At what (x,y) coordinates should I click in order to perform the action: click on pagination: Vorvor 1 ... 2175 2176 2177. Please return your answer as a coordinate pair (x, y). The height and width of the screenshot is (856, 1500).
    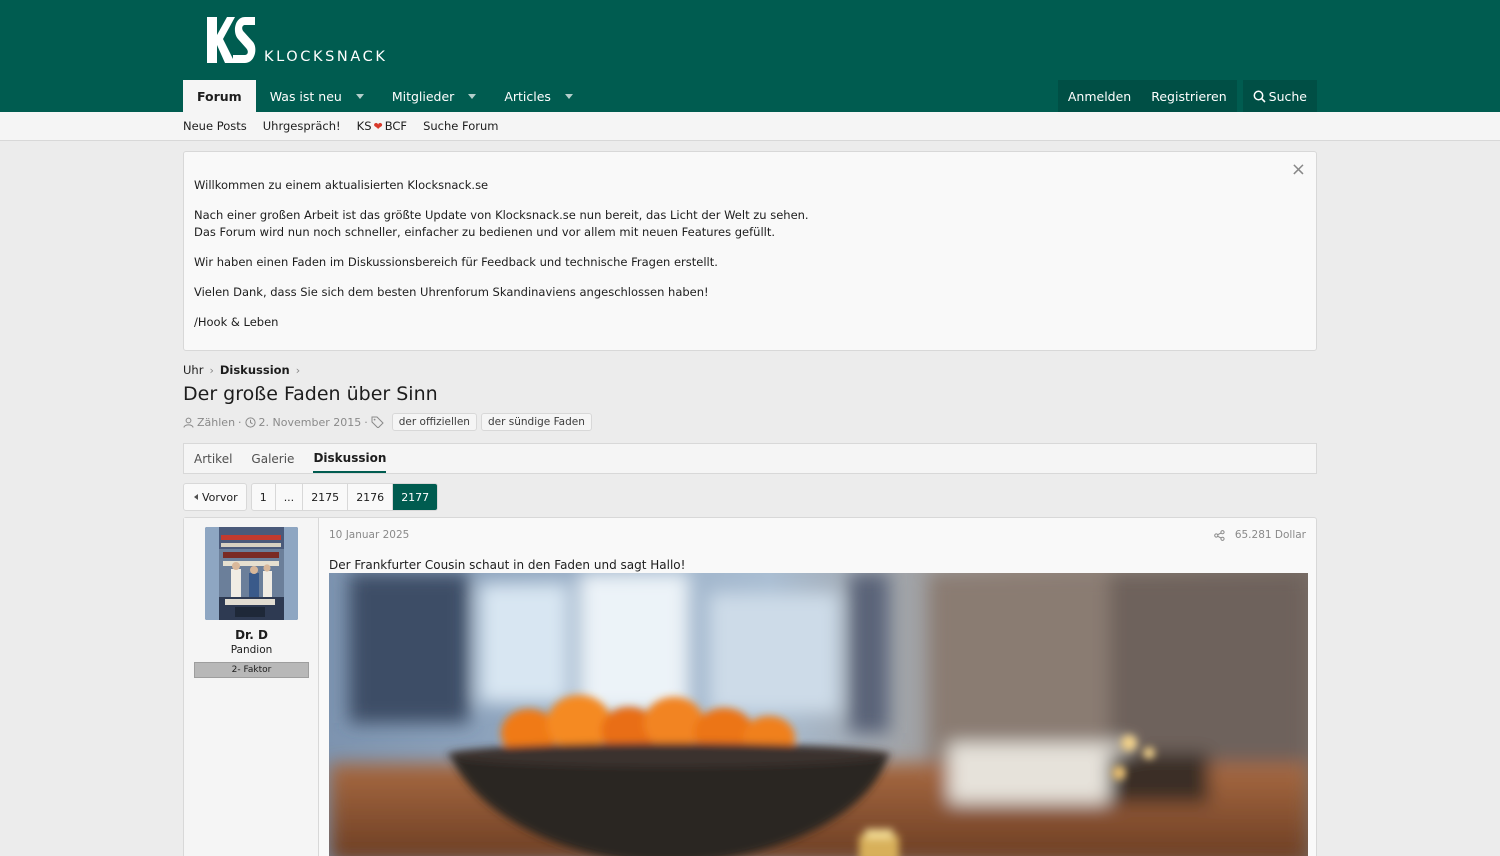
    Looking at the image, I should click on (311, 497).